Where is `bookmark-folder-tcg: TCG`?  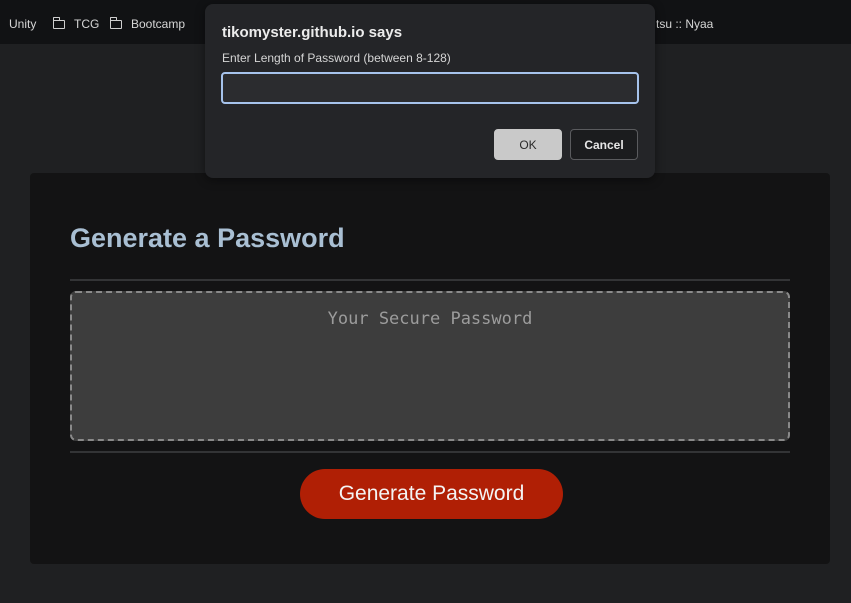
bookmark-folder-tcg: TCG is located at coordinates (76, 24).